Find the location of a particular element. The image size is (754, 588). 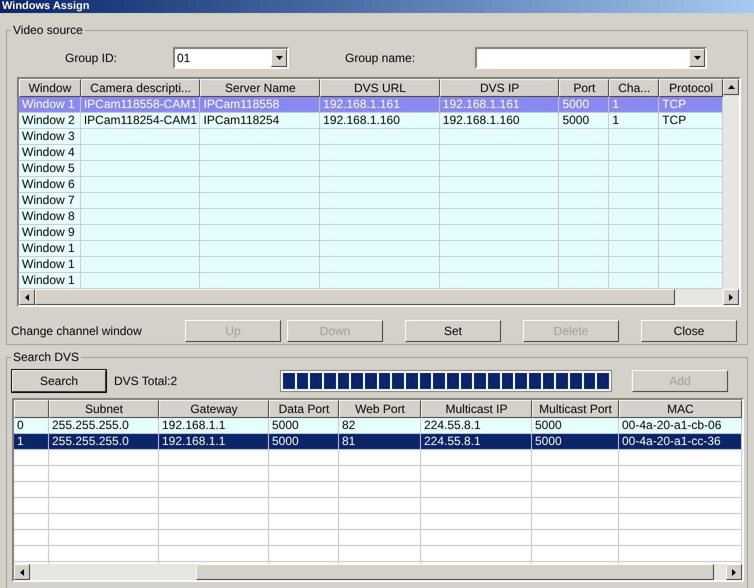

column-header: DVS IP is located at coordinates (500, 88).